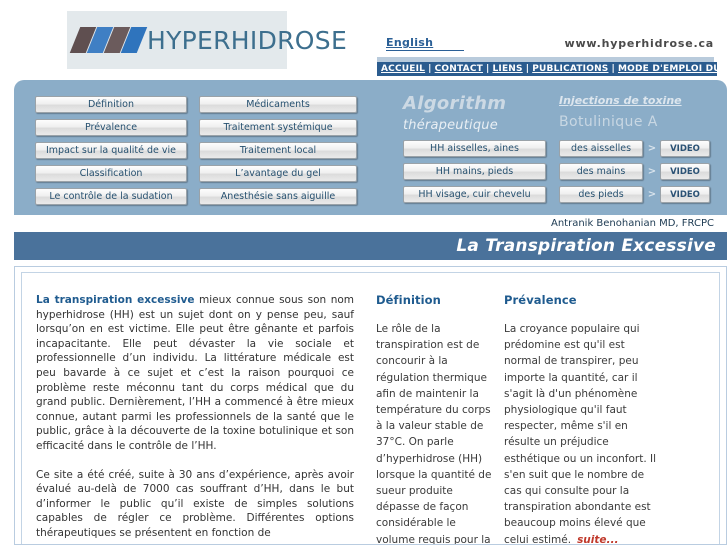 Image resolution: width=727 pixels, height=545 pixels. What do you see at coordinates (111, 127) in the screenshot?
I see `menu-button-prevalence: Prévalence` at bounding box center [111, 127].